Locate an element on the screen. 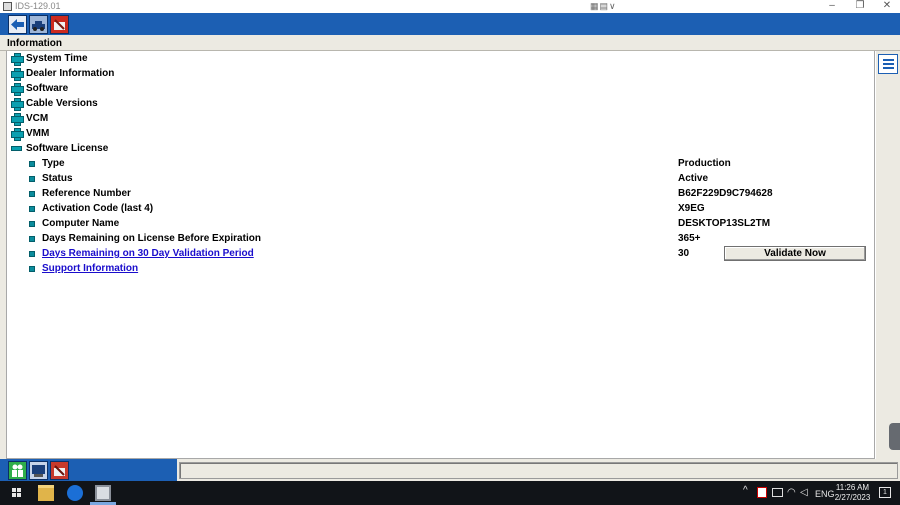  bottom-toolbar is located at coordinates (88, 470).